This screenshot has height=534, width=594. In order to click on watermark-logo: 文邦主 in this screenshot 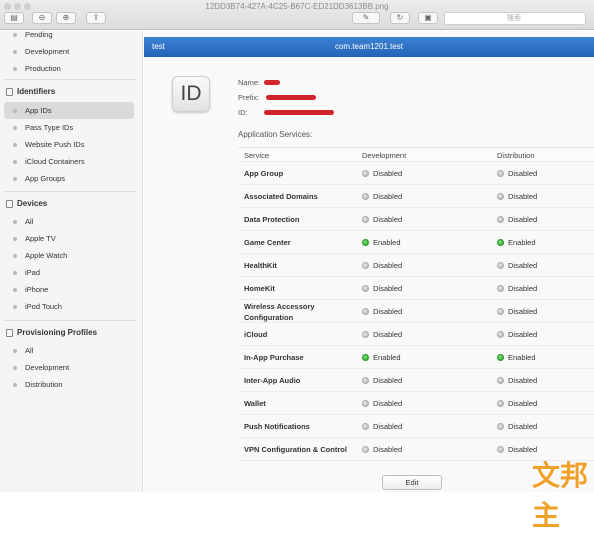, I will do `click(560, 495)`.